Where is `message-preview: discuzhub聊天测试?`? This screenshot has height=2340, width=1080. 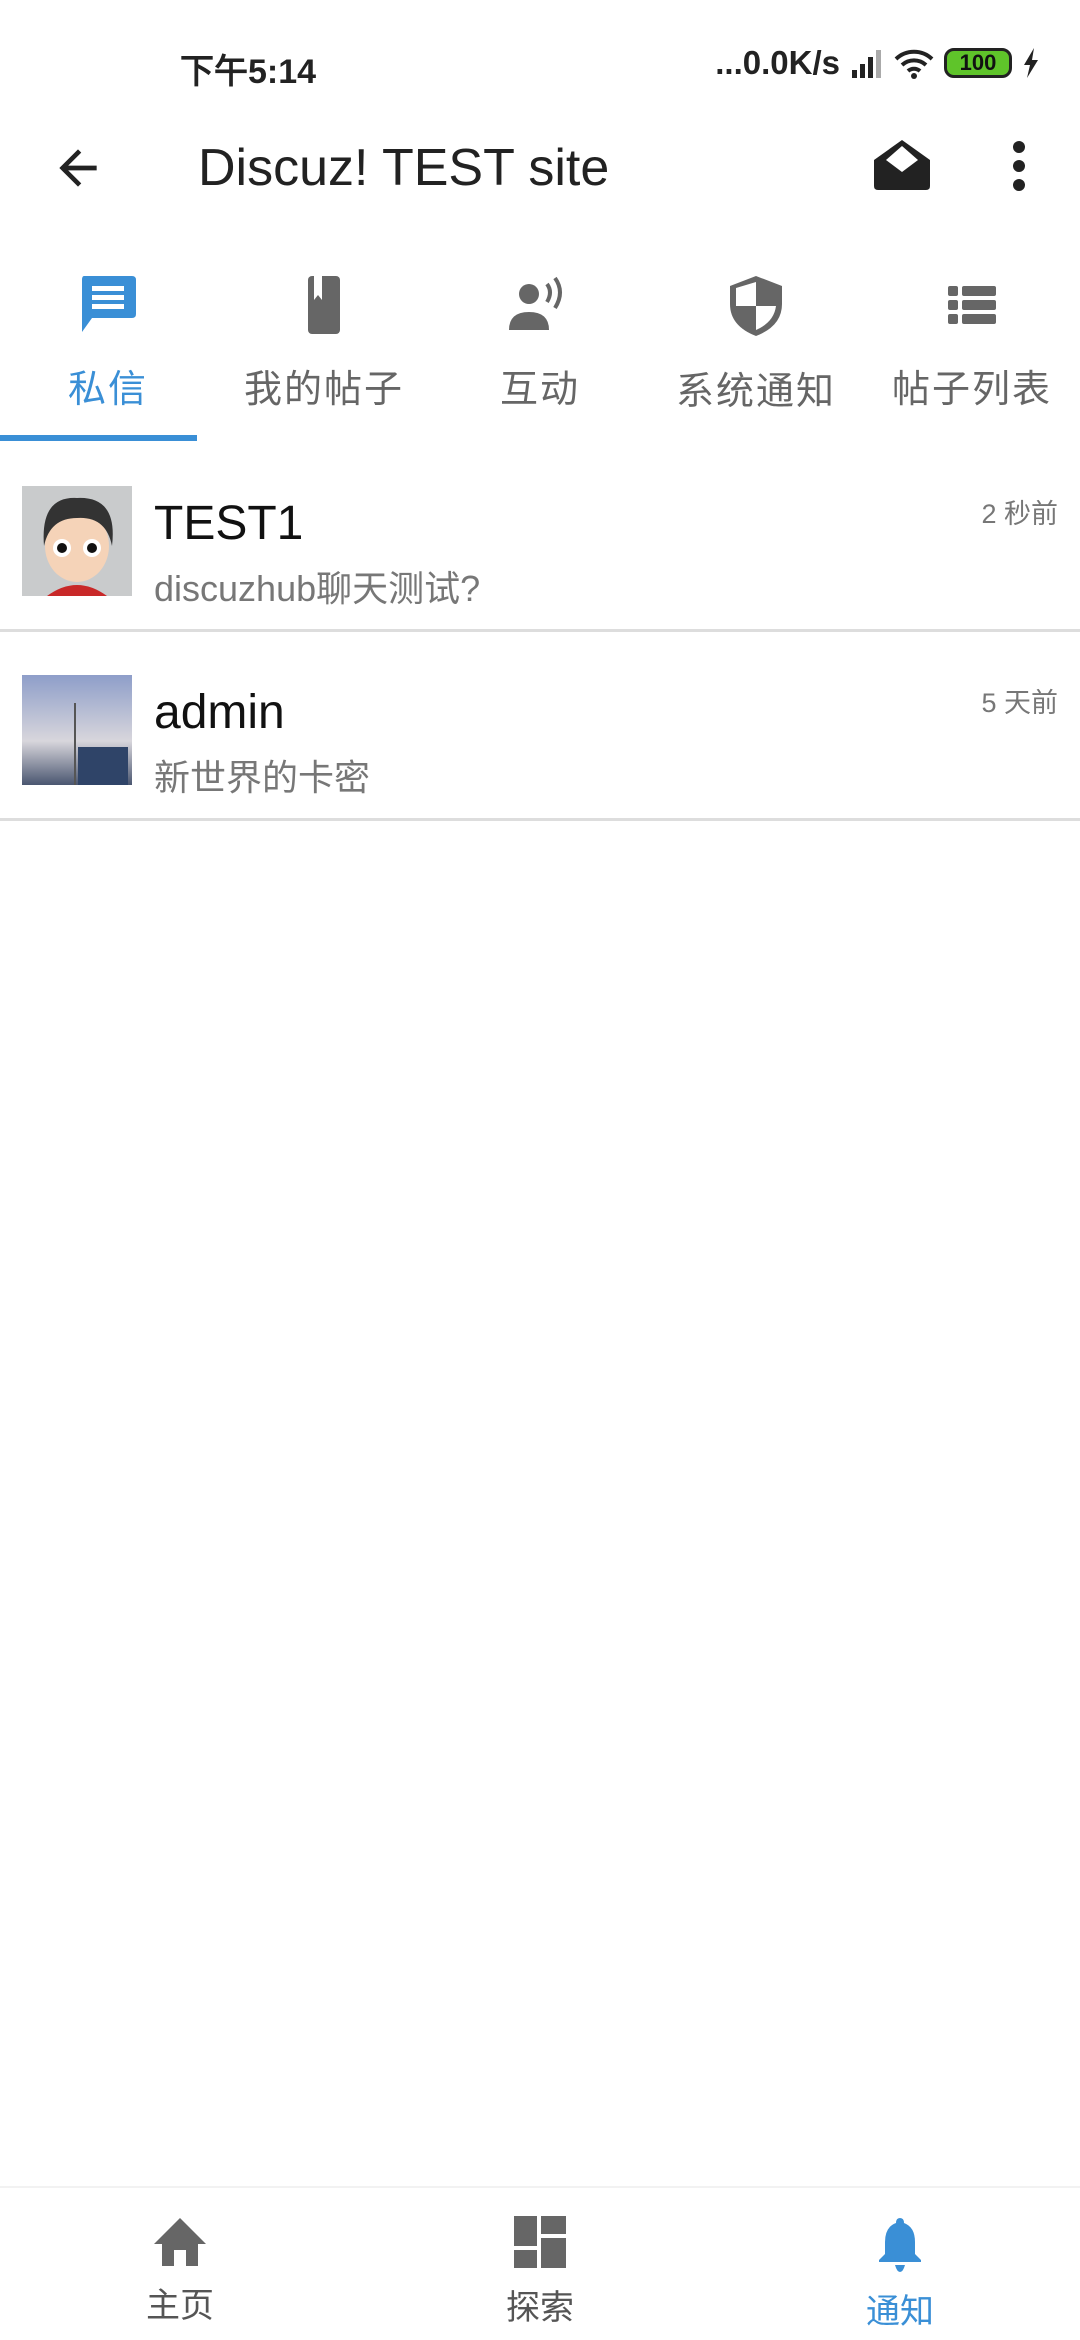 message-preview: discuzhub聊天测试? is located at coordinates (317, 588).